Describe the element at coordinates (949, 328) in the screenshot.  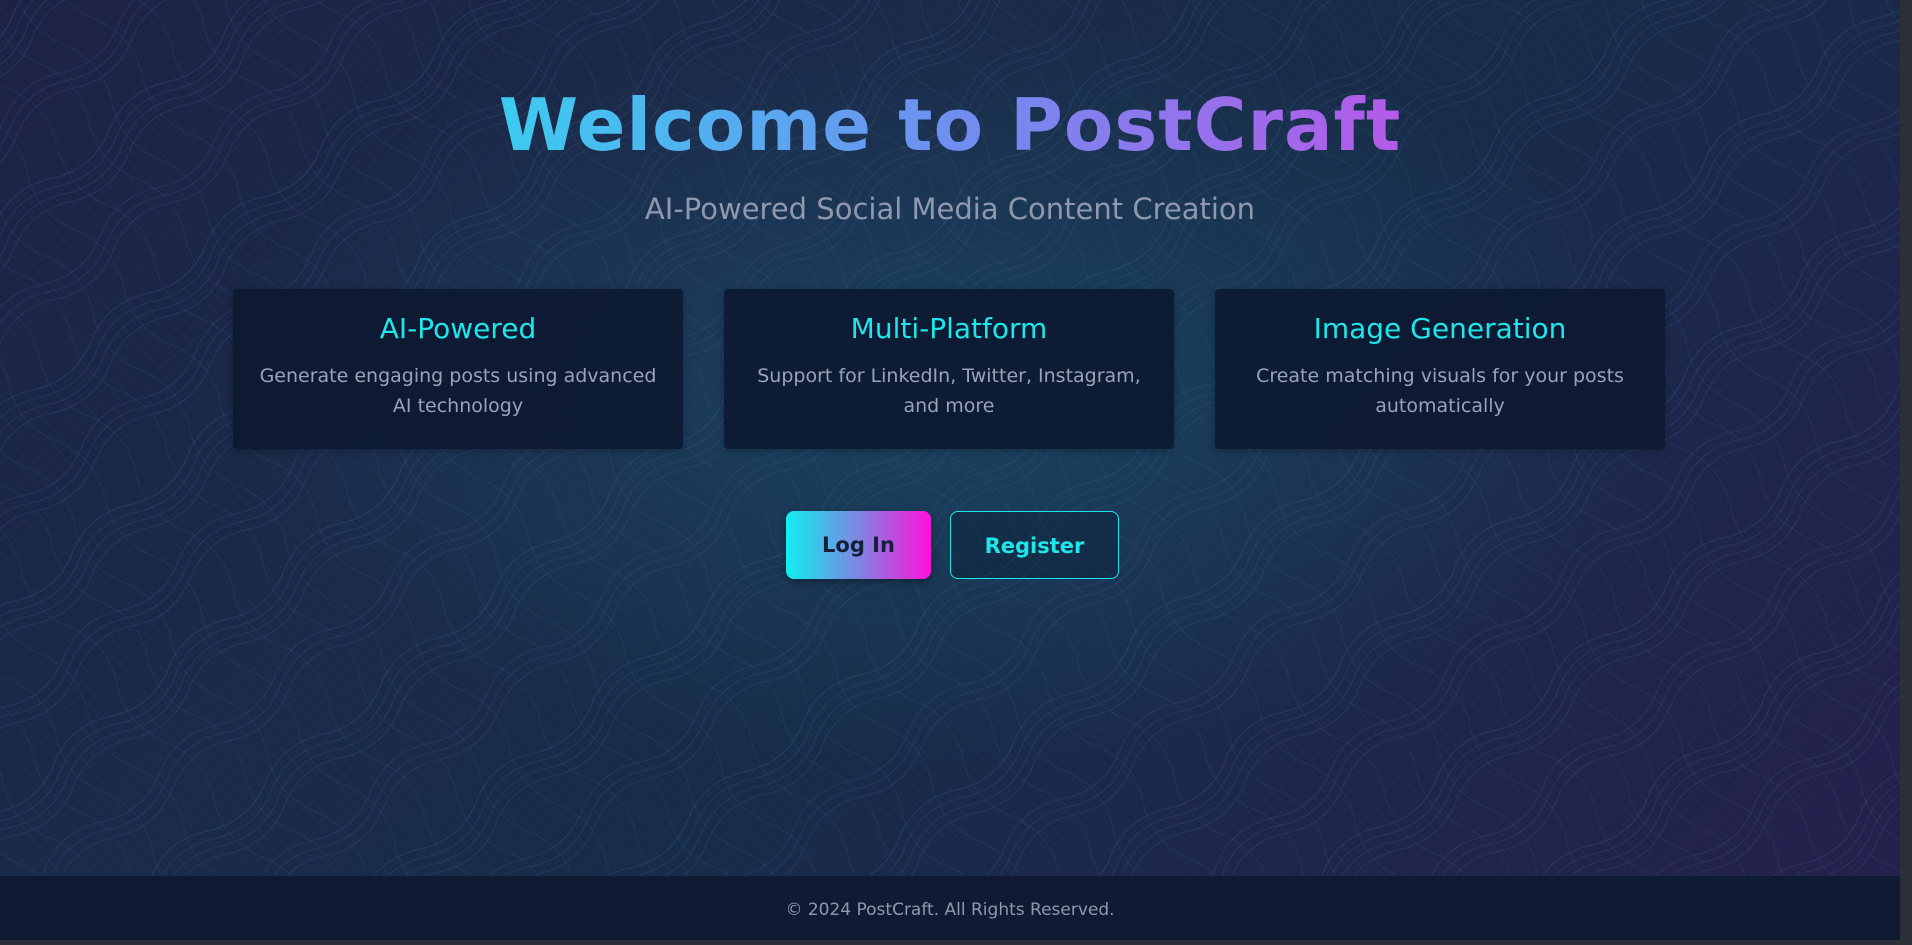
I see `feature-card-title: Multi-Platform` at that location.